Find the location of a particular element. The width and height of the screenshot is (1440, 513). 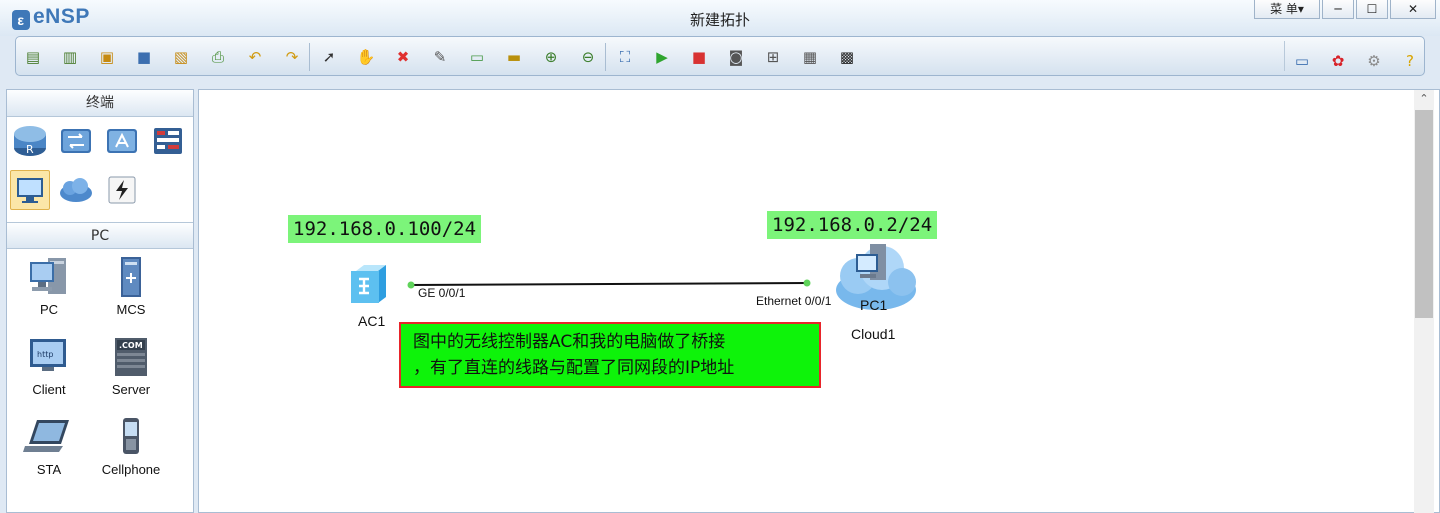

cloud1-port-label: Ethernet 0/0/1 is located at coordinates (794, 301).